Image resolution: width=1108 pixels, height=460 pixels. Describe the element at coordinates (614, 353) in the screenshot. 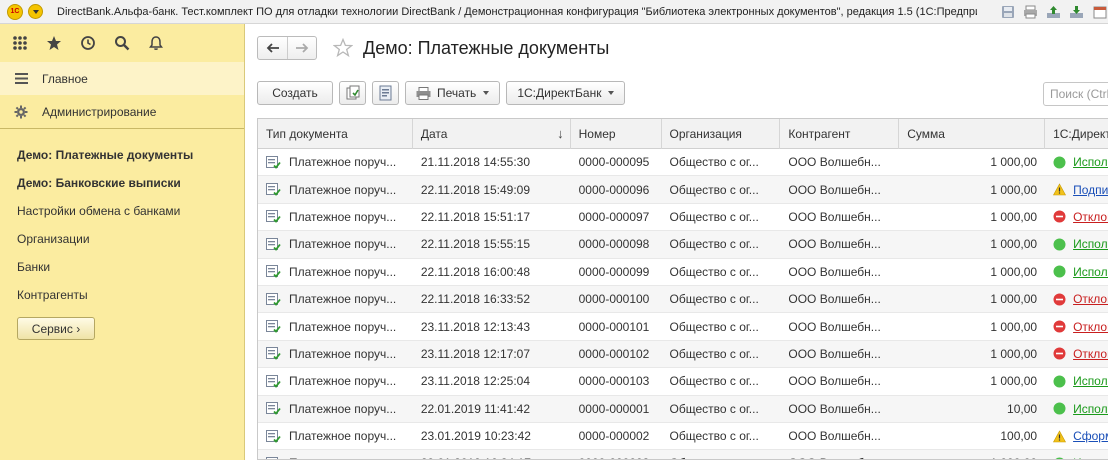

I see `cell-number: 0000-000102` at that location.